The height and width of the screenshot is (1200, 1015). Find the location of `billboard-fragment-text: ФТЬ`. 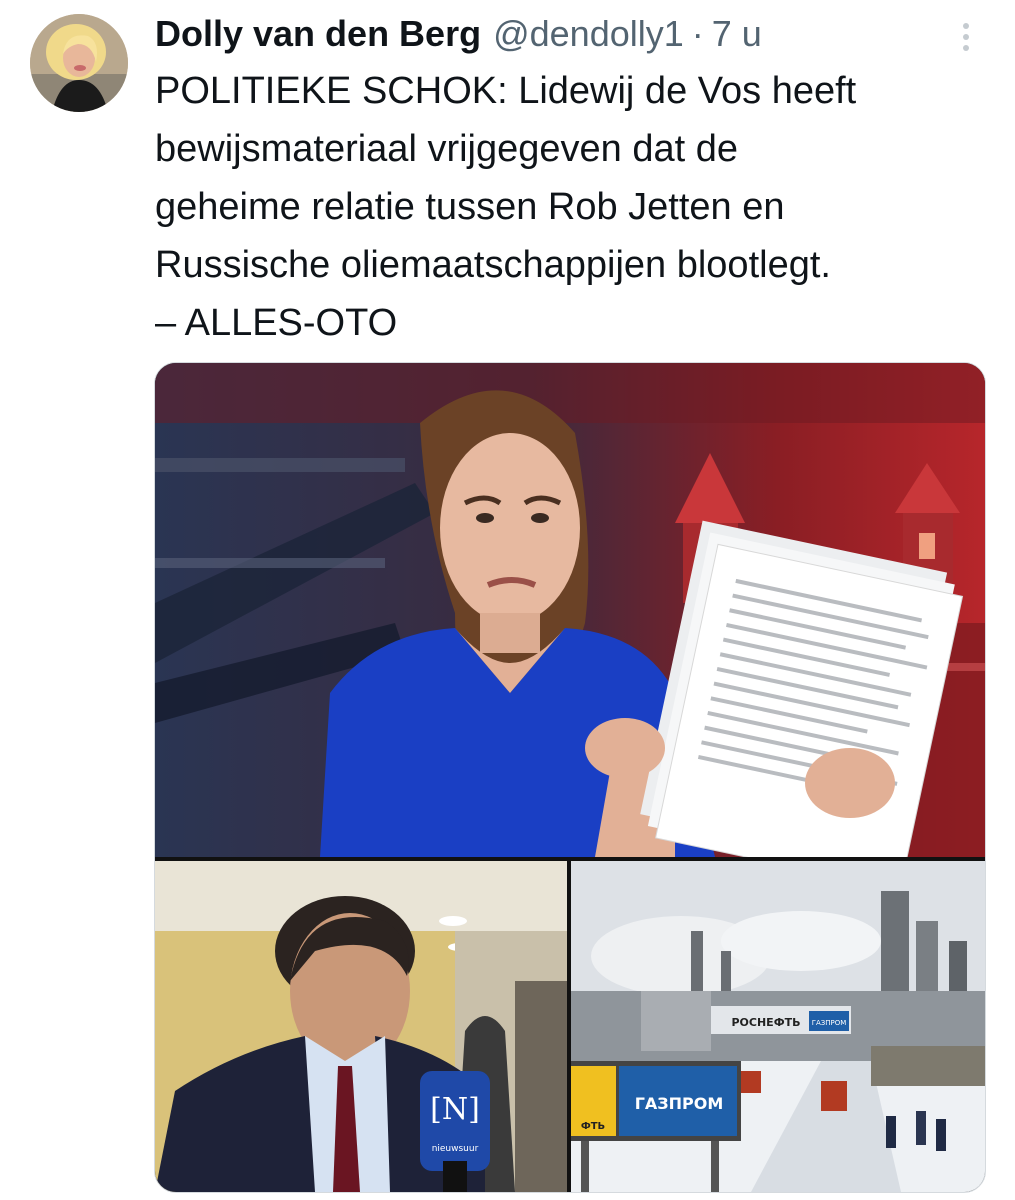

billboard-fragment-text: ФТЬ is located at coordinates (593, 1126).